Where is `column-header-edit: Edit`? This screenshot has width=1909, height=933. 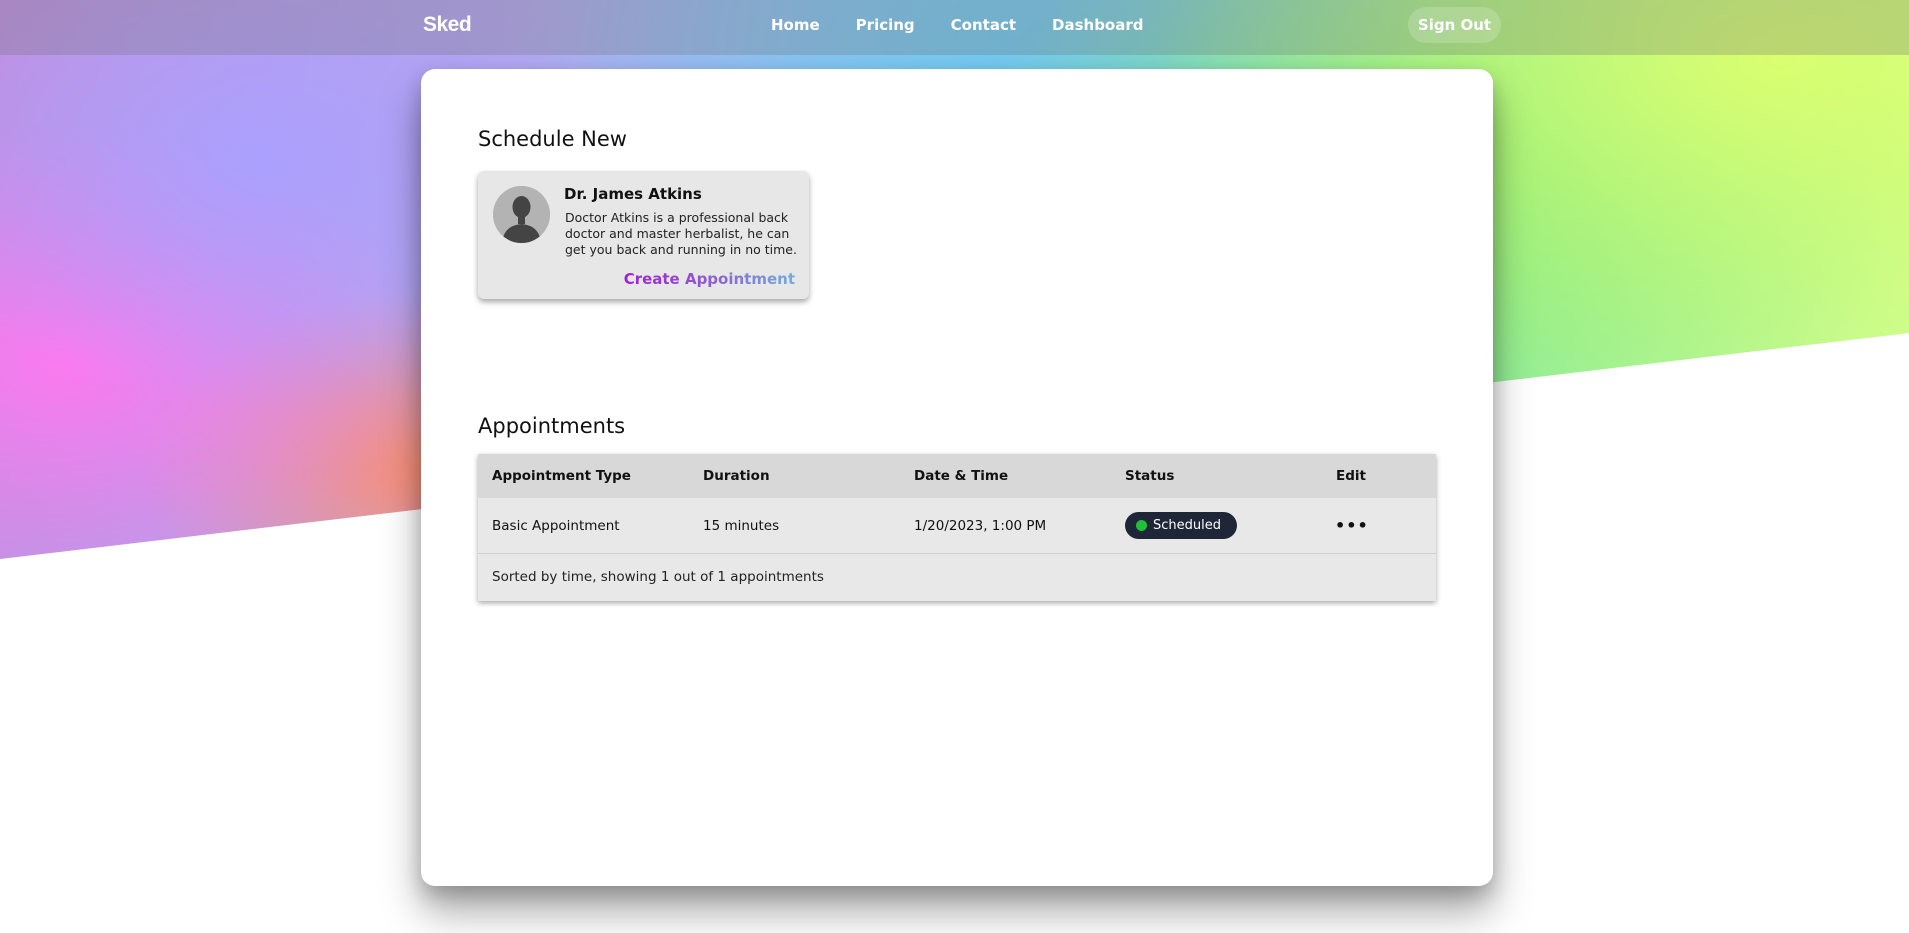 column-header-edit: Edit is located at coordinates (1351, 476).